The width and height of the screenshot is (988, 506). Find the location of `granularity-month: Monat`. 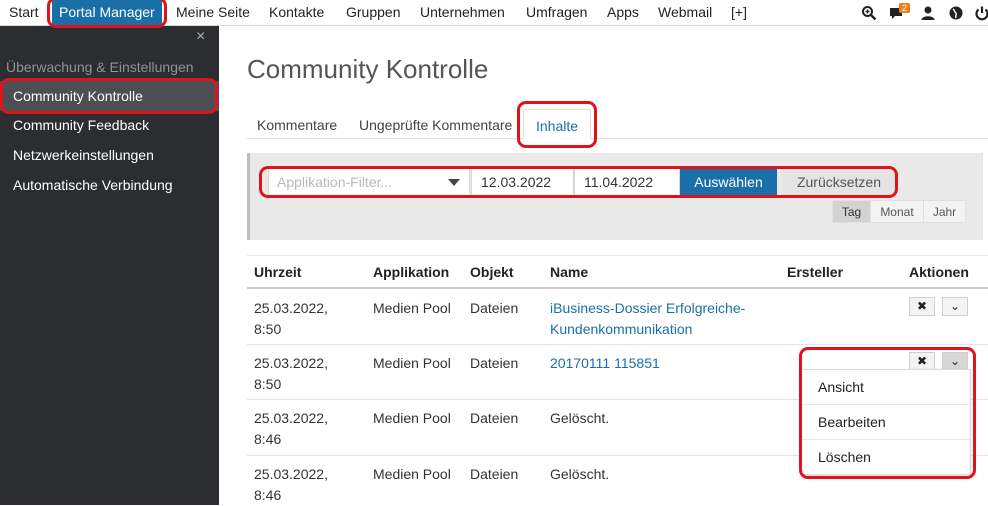

granularity-month: Monat is located at coordinates (897, 211).